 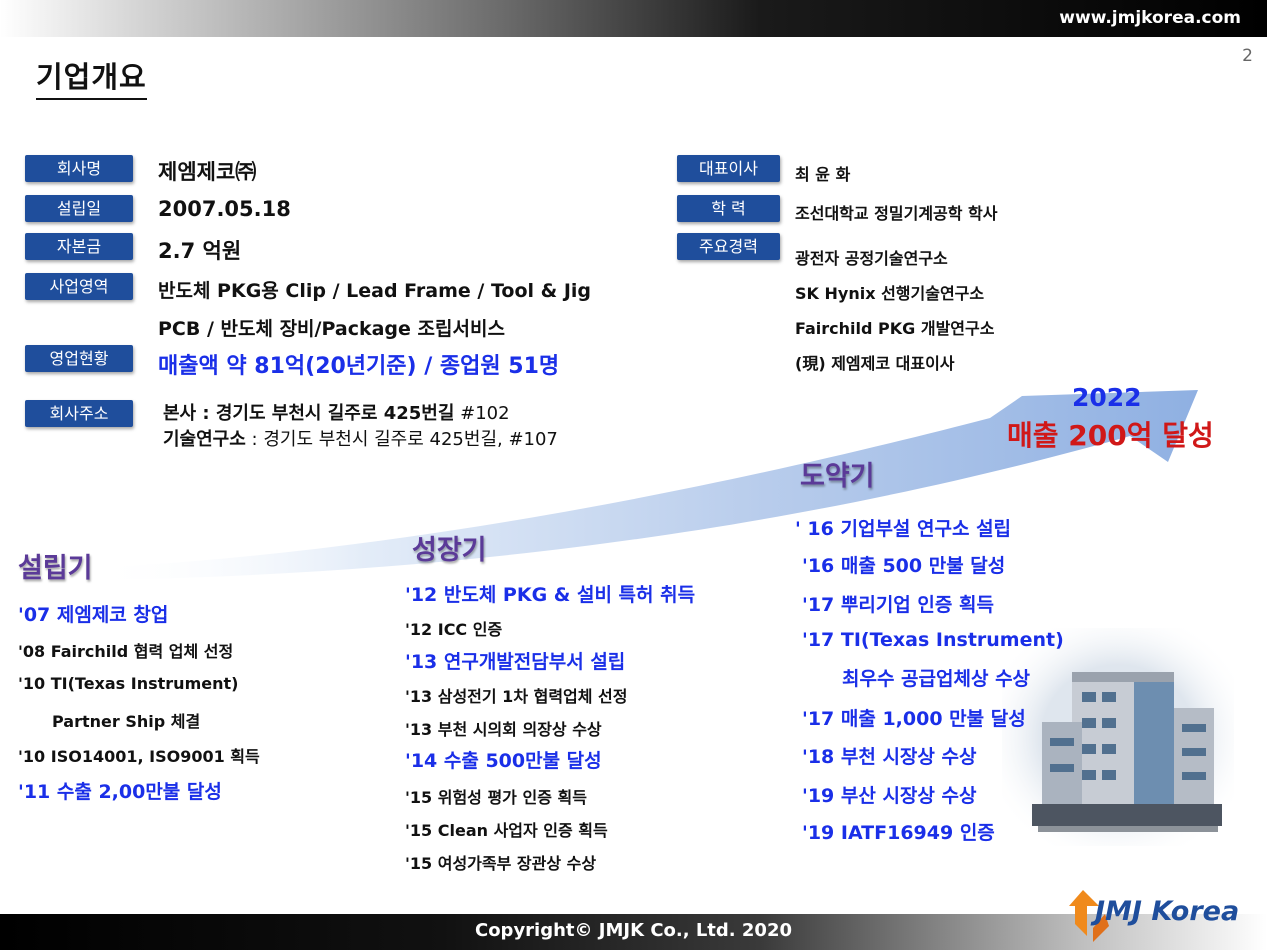 I want to click on business-area-value: 반도체 PKG용 Clip / Lead Frame / Tool & Jig, so click(x=375, y=291).